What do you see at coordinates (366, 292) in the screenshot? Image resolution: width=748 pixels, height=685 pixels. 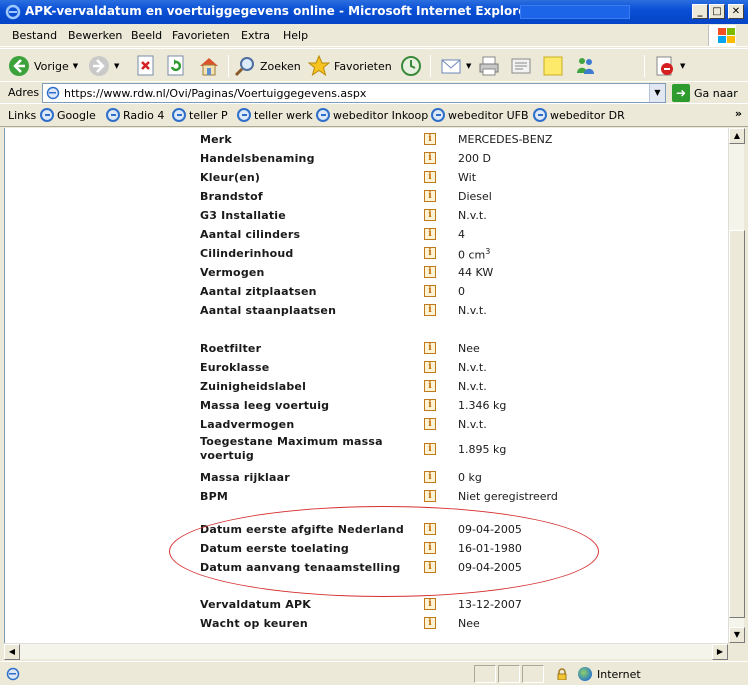 I see `detail-row: Aantal zitplaatsen i 0` at bounding box center [366, 292].